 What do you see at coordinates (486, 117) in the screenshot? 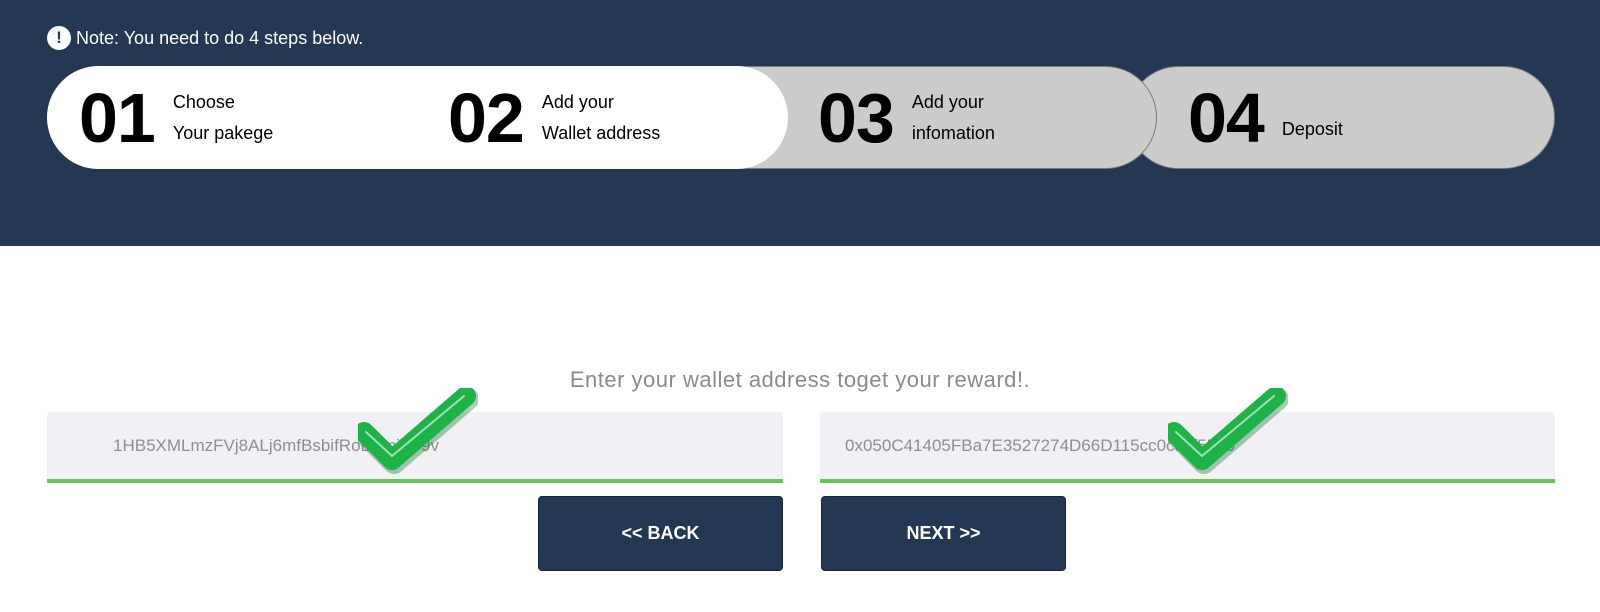
I see `step-2-number: 02` at bounding box center [486, 117].